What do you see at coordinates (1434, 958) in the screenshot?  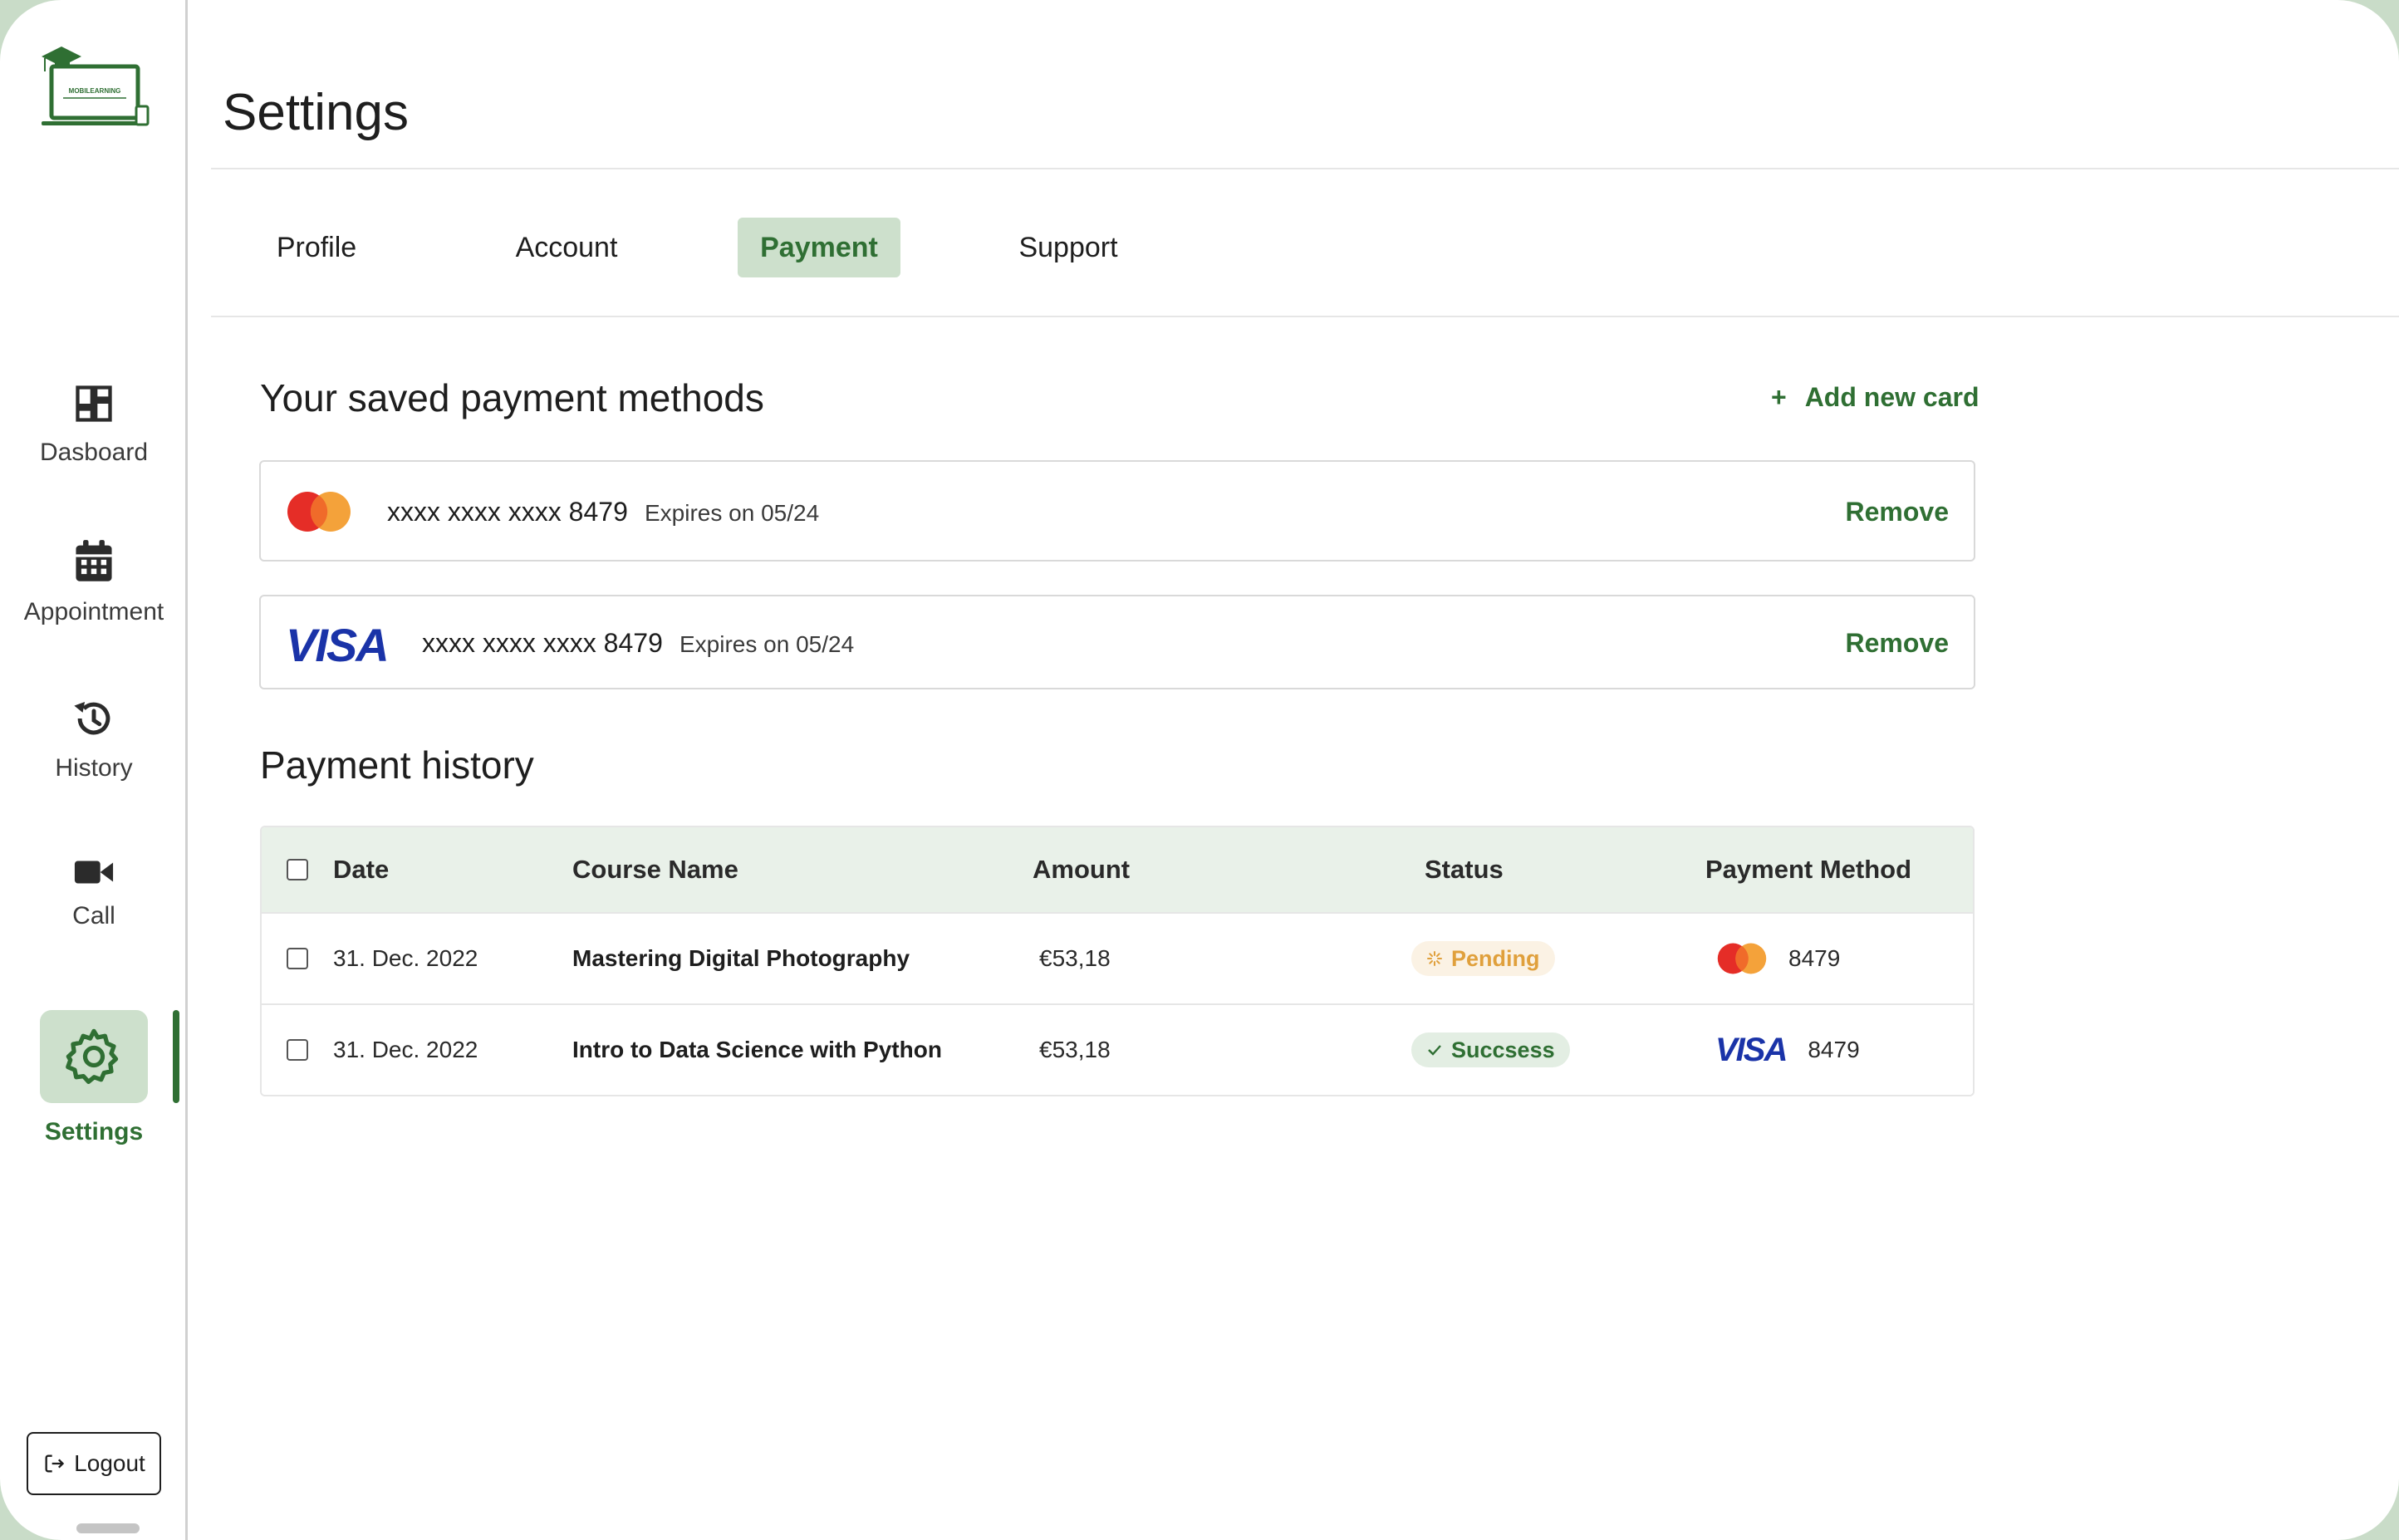 I see `loading-icon` at bounding box center [1434, 958].